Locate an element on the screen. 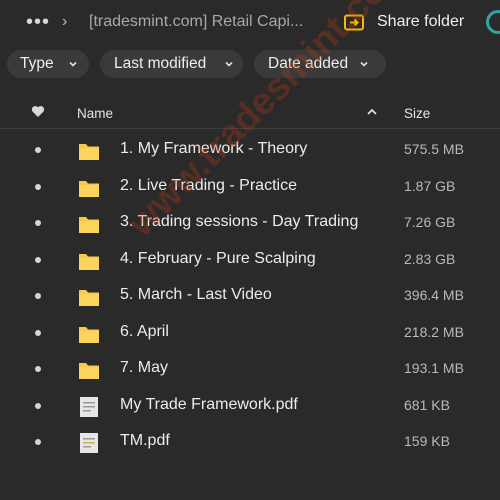 This screenshot has height=500, width=500. filter-date-added-label: Date added is located at coordinates (308, 63).